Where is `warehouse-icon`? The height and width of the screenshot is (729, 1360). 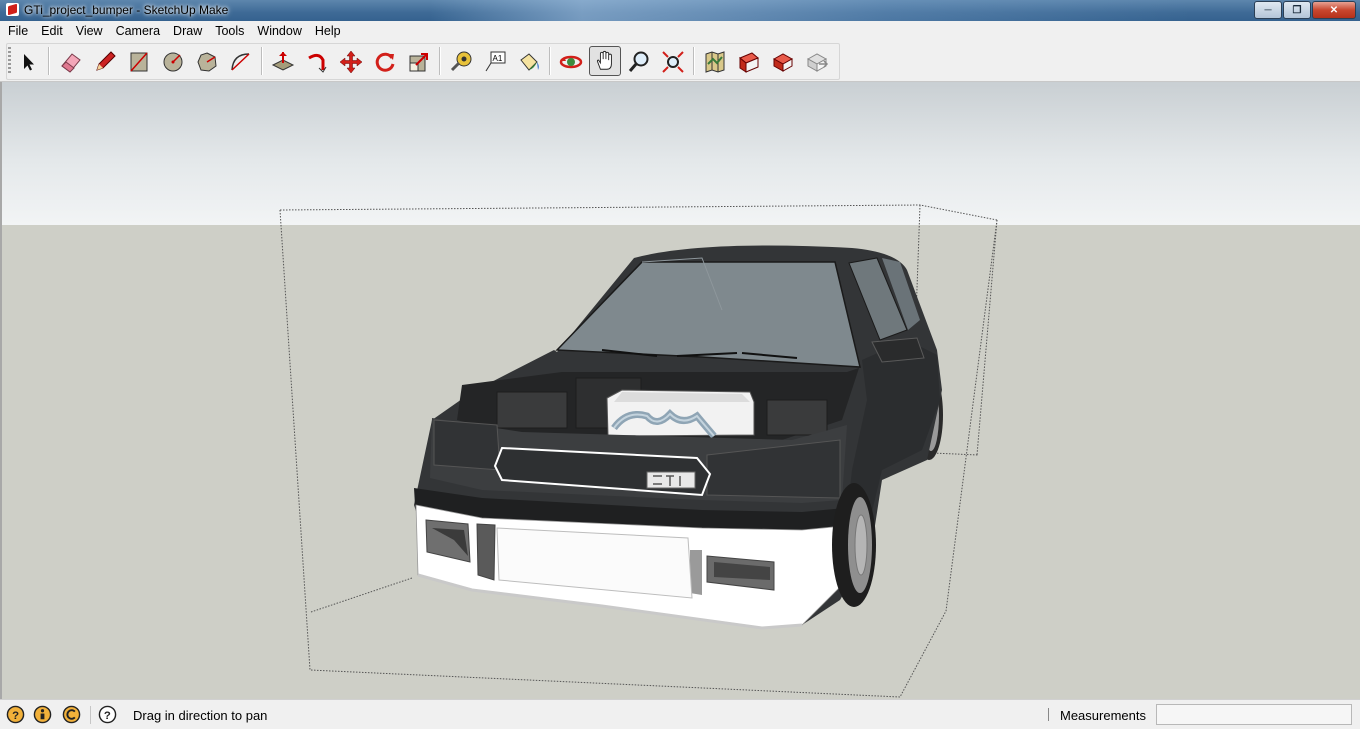
warehouse-icon is located at coordinates (749, 62).